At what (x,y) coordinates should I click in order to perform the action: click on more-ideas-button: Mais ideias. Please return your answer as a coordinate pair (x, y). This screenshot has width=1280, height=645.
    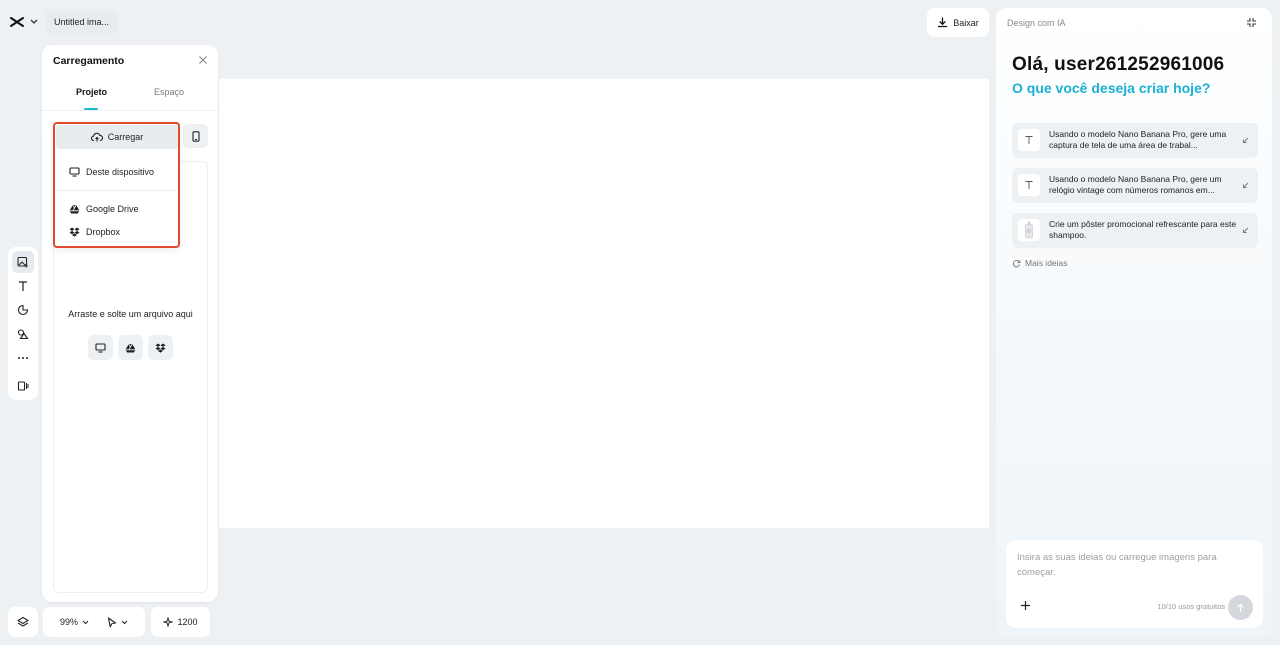
    Looking at the image, I should click on (1040, 263).